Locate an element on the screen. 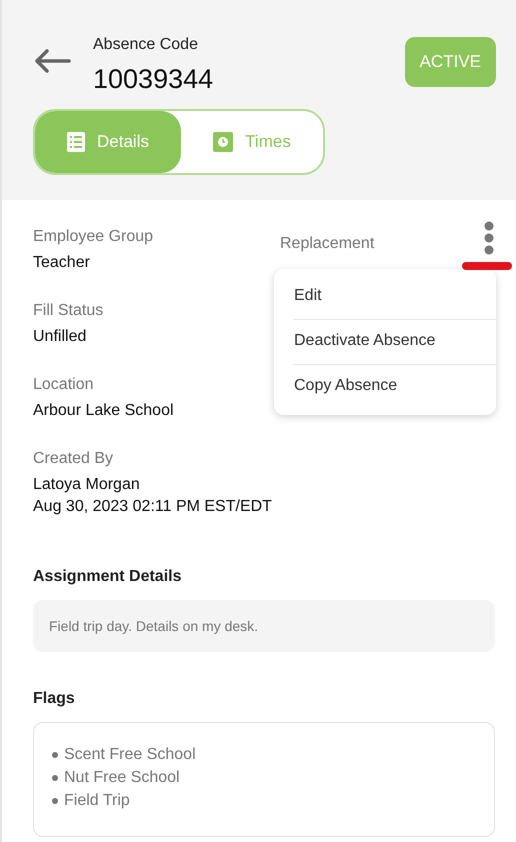  field-value: Teacher is located at coordinates (62, 263).